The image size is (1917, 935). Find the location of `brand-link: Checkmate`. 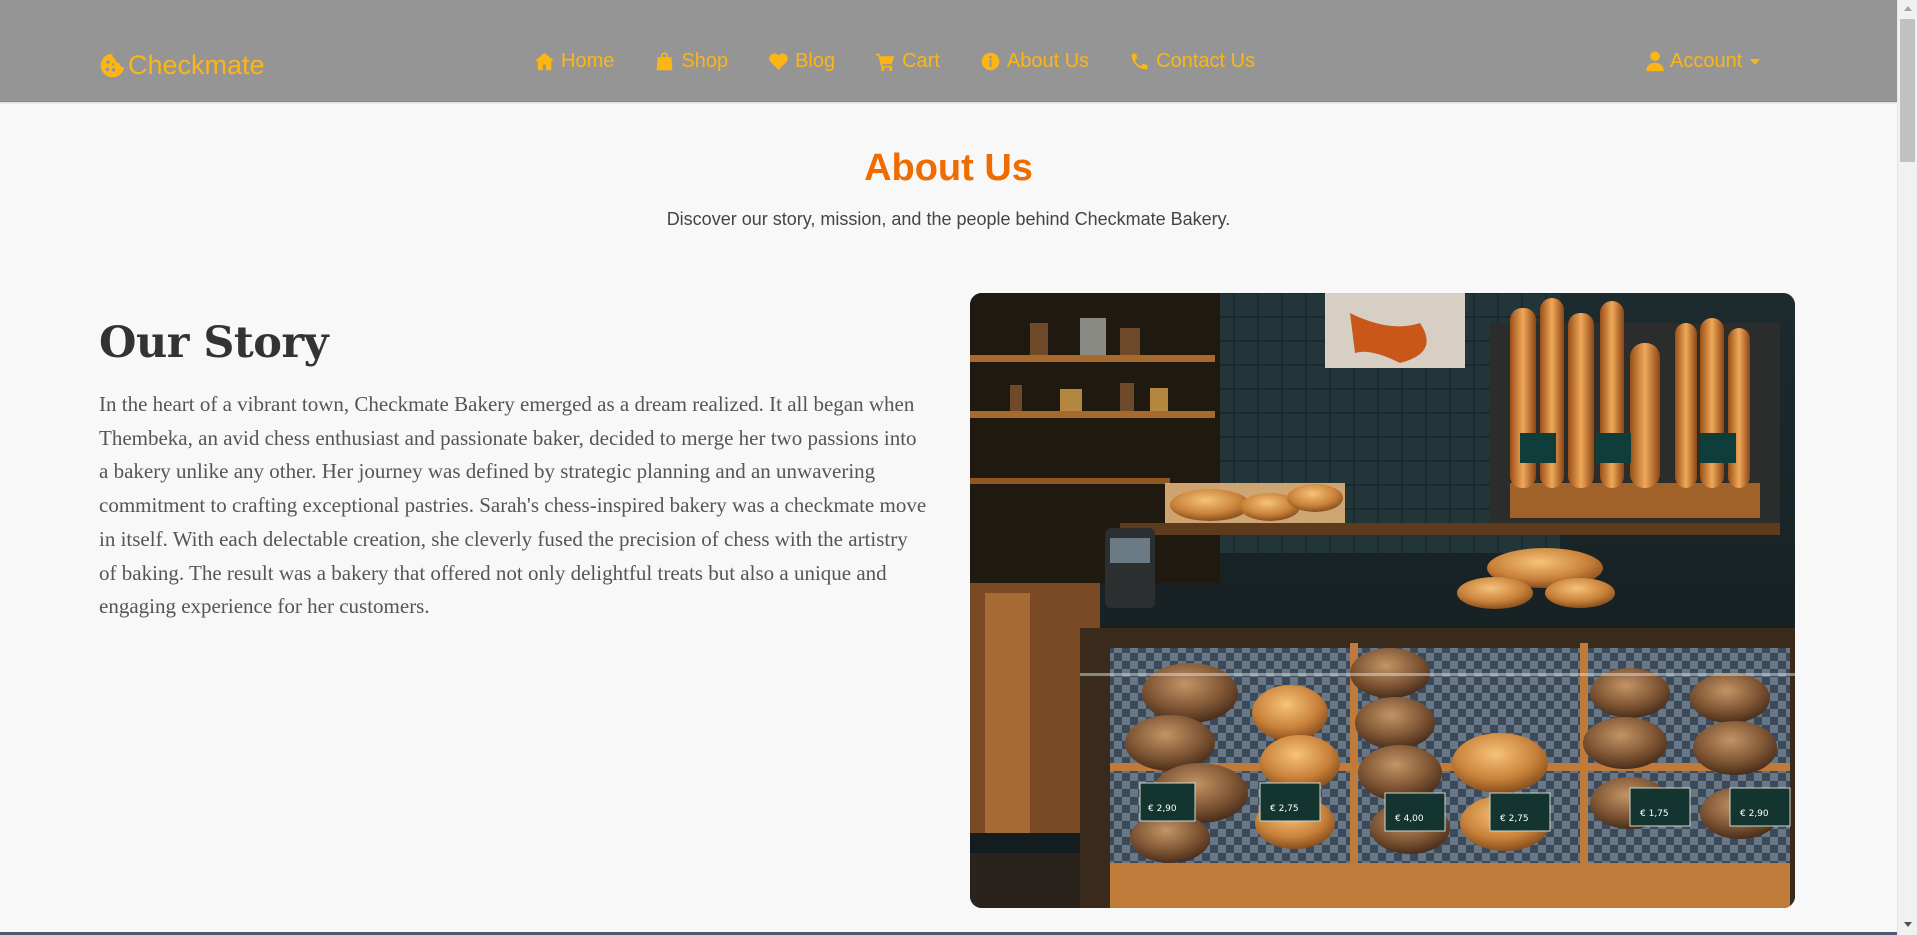

brand-link: Checkmate is located at coordinates (182, 65).